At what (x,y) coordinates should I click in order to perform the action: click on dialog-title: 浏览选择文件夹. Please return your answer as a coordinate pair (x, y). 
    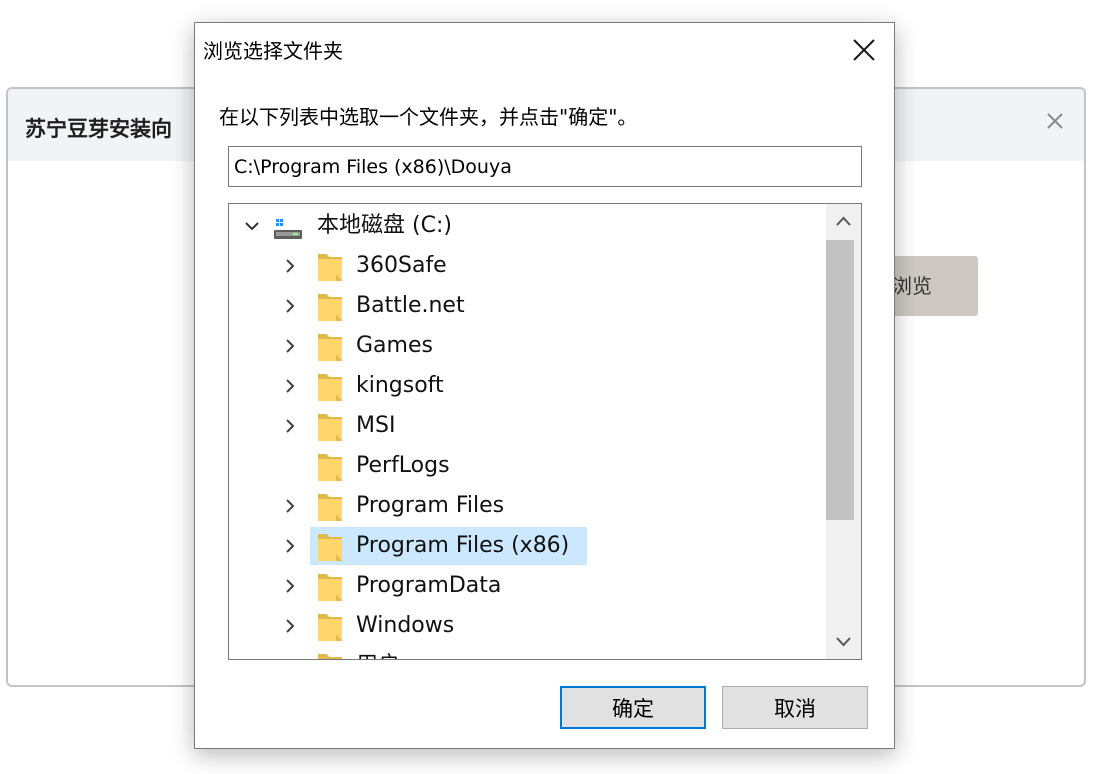
    Looking at the image, I should click on (273, 51).